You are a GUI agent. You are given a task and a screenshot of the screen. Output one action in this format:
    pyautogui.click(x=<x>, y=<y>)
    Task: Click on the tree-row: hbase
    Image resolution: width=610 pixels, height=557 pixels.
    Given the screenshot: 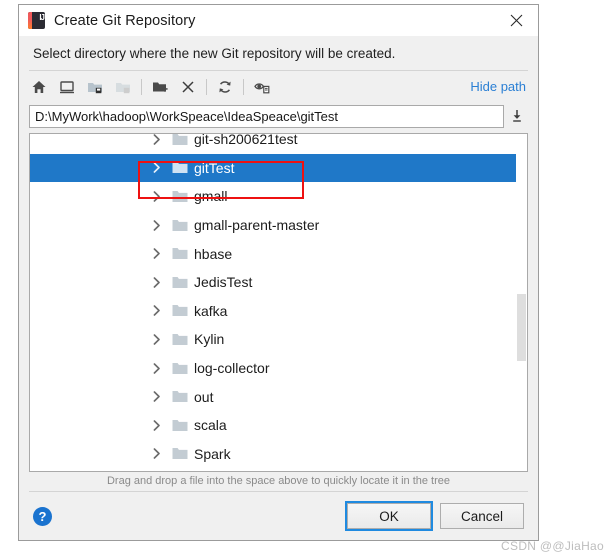 What is the action you would take?
    pyautogui.click(x=278, y=253)
    